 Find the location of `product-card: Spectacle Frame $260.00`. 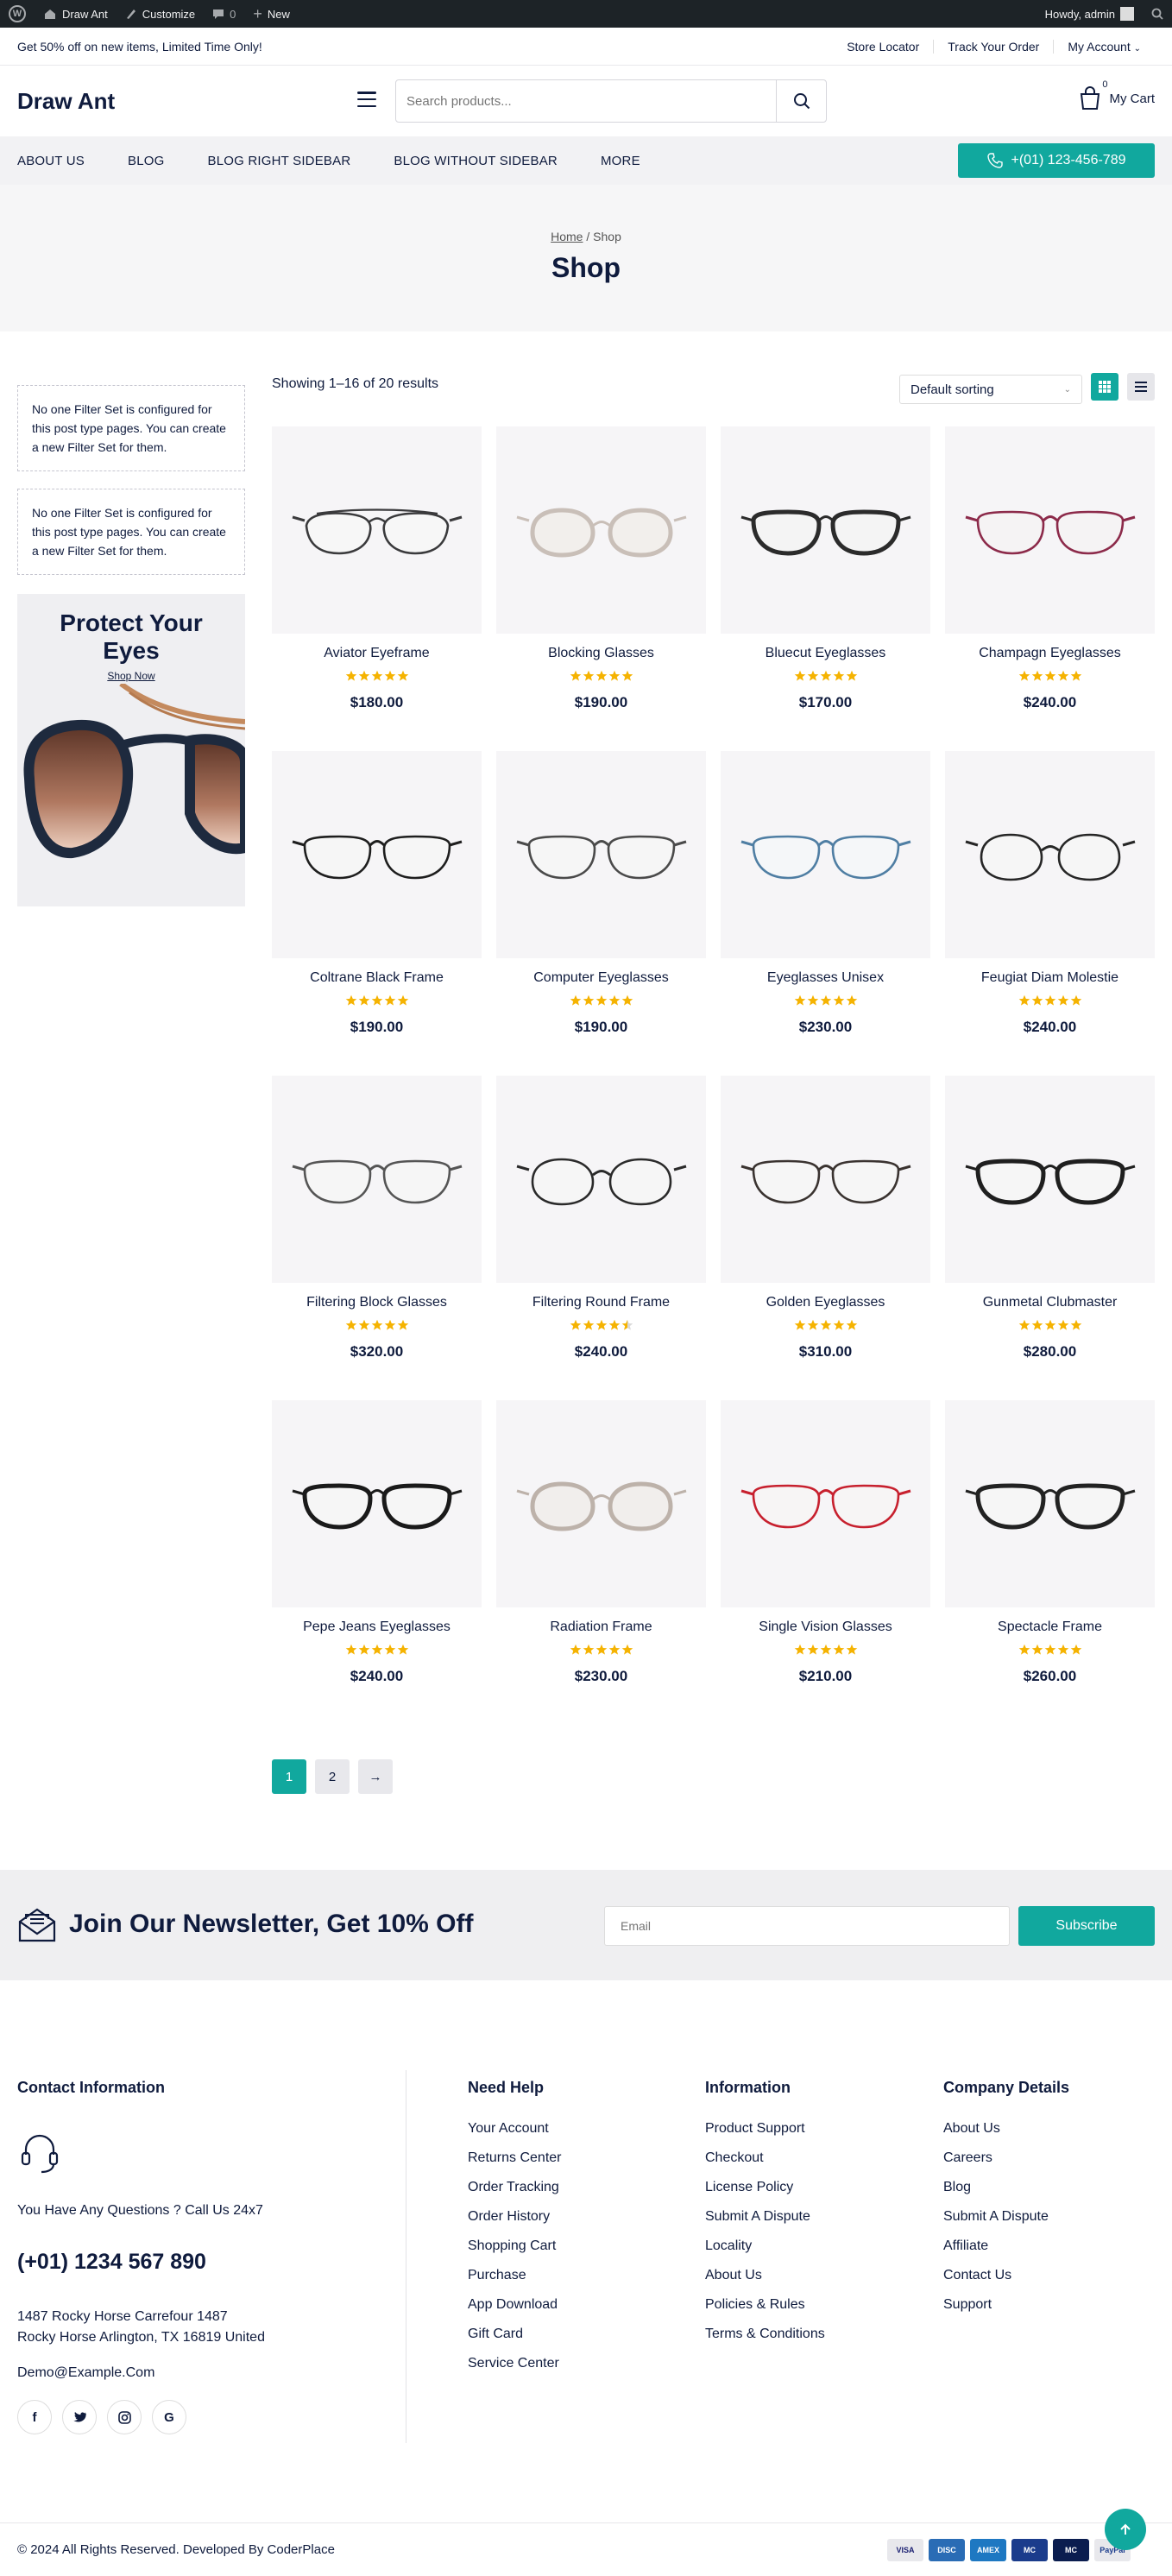

product-card: Spectacle Frame $260.00 is located at coordinates (1050, 1562).